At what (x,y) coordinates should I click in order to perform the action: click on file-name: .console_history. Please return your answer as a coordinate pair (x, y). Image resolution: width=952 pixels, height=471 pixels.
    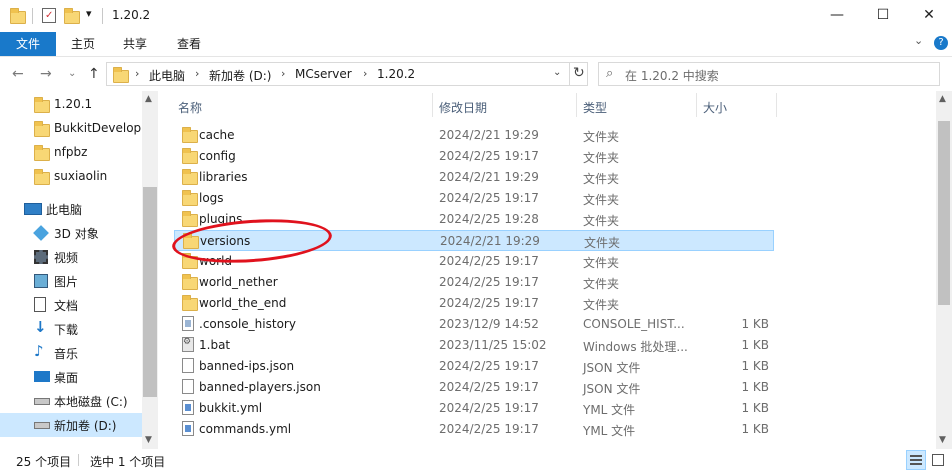
    Looking at the image, I should click on (247, 324).